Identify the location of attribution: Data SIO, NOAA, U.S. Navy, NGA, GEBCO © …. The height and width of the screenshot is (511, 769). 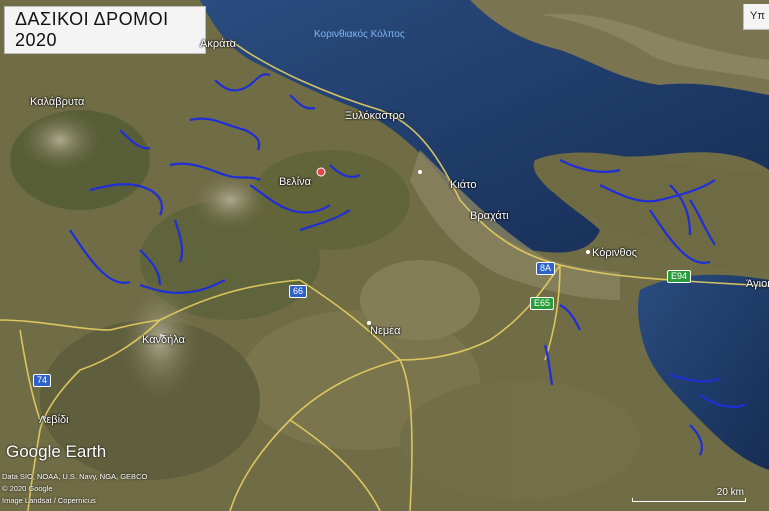
(74, 489).